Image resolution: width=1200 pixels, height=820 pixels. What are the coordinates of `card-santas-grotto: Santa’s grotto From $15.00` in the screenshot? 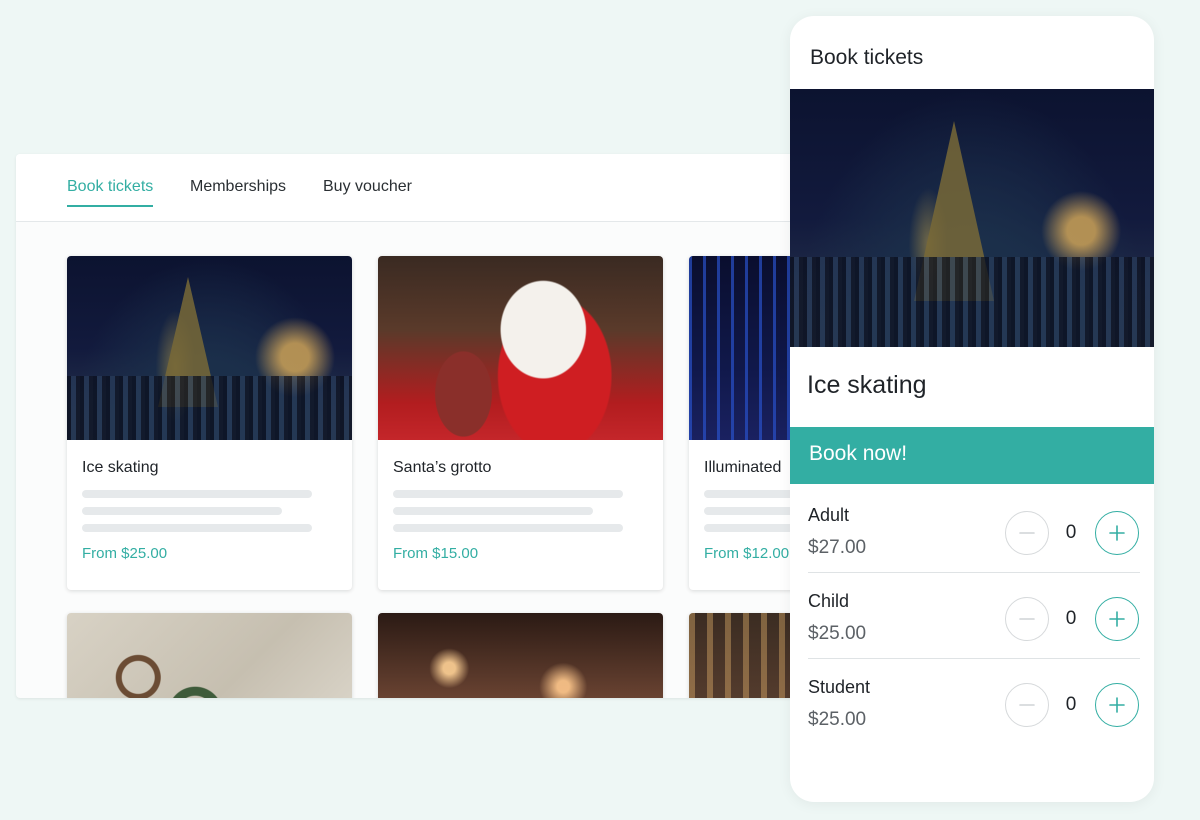 It's located at (520, 423).